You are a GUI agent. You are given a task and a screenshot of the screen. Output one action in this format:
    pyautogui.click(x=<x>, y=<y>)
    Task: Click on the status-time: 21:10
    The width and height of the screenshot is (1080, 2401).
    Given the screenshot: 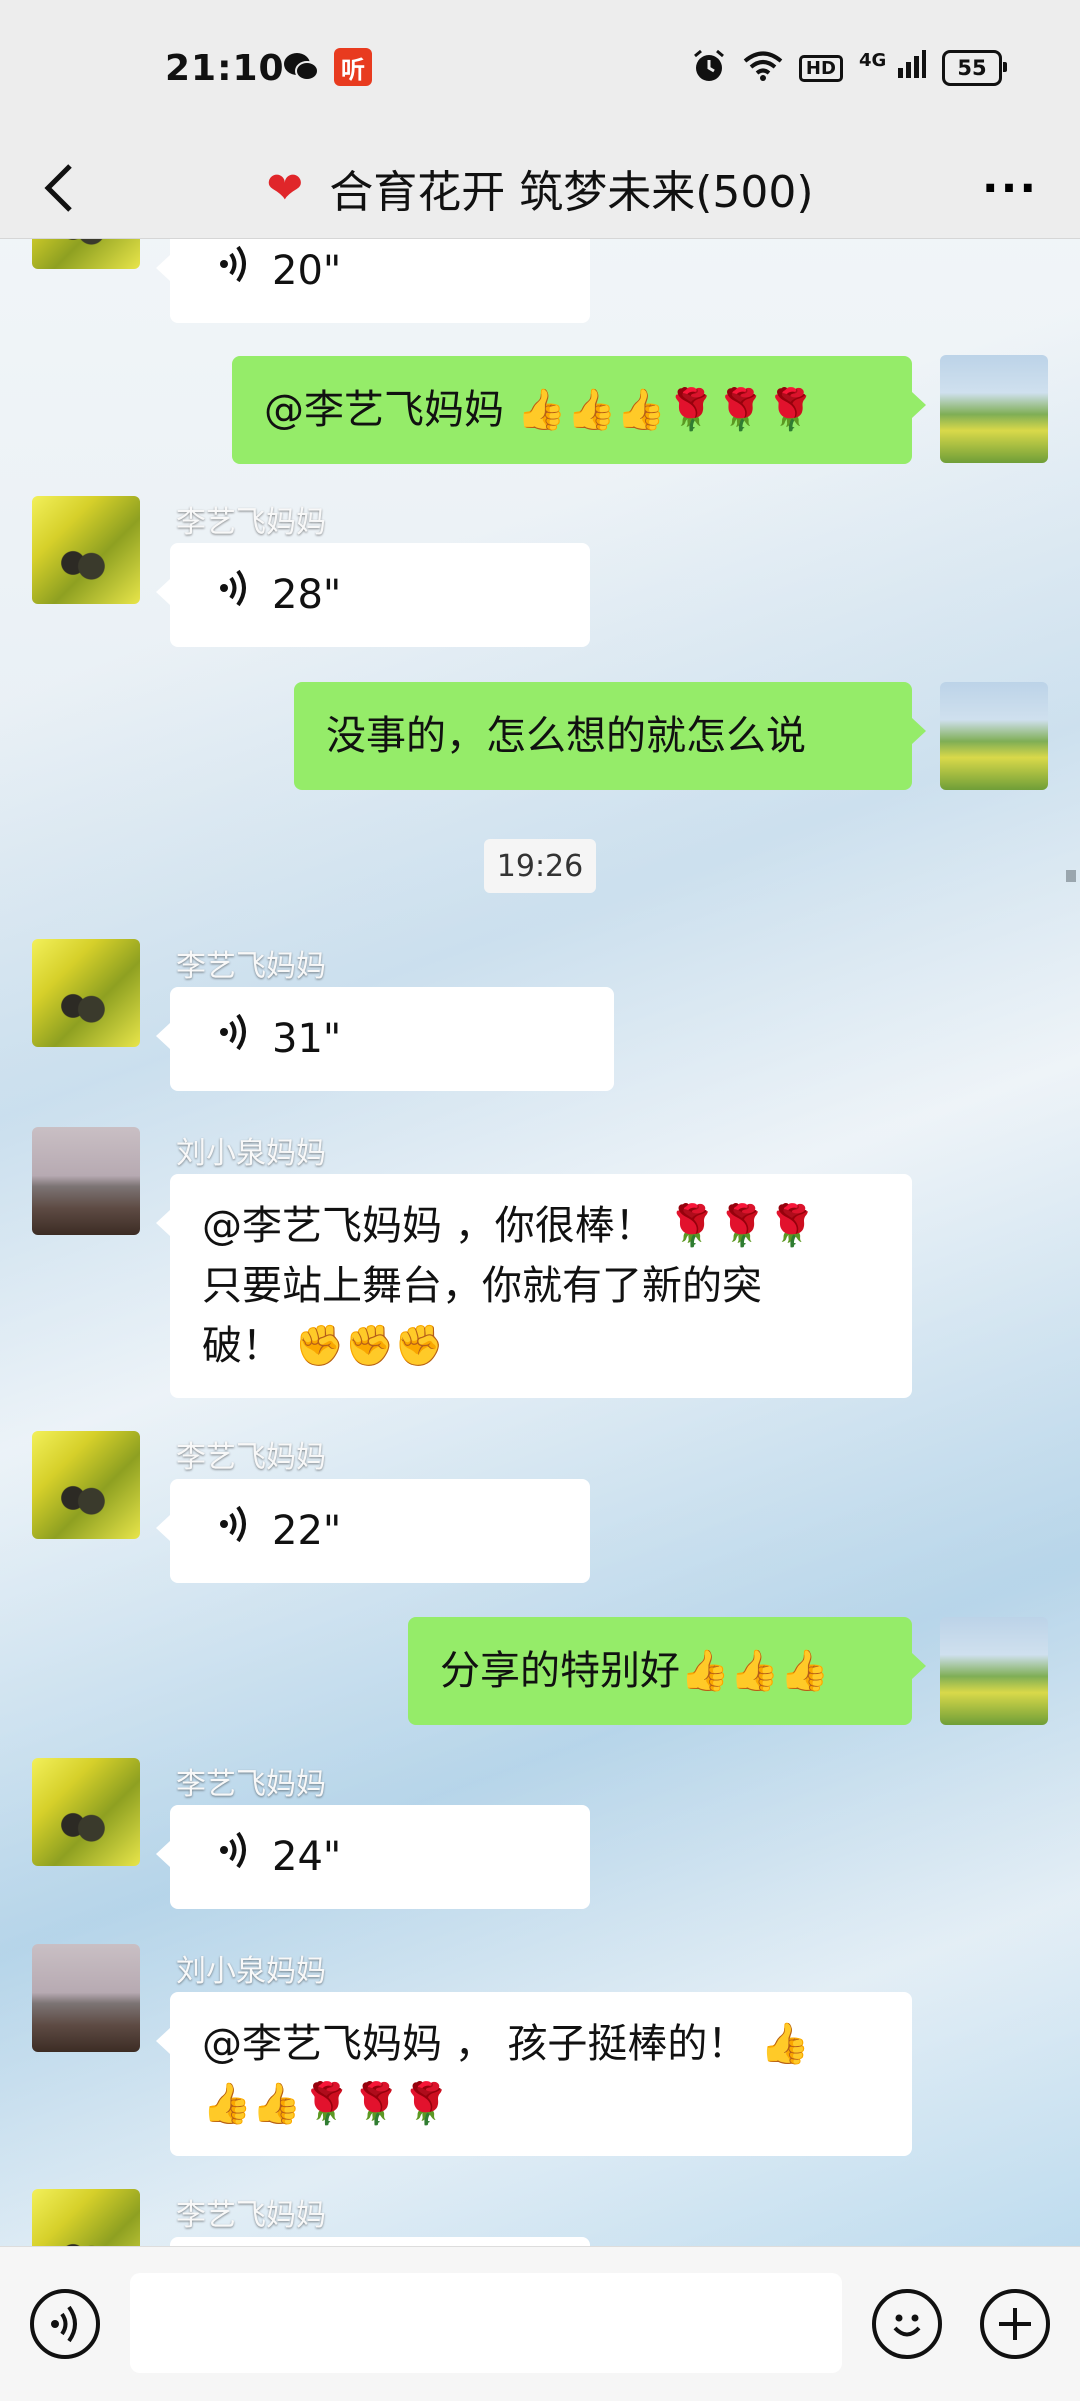 What is the action you would take?
    pyautogui.click(x=225, y=68)
    